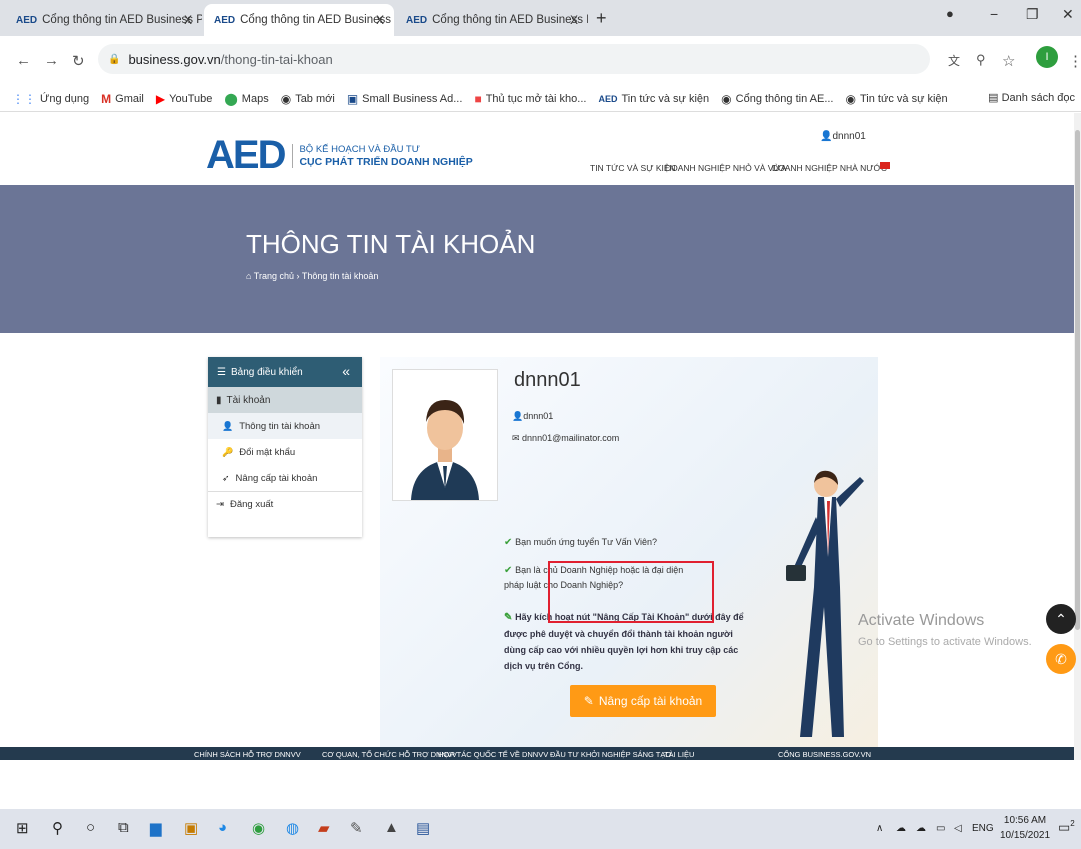  What do you see at coordinates (643, 701) in the screenshot?
I see `upgrade-account-button: ✎ Nâng cấp tài khoản` at bounding box center [643, 701].